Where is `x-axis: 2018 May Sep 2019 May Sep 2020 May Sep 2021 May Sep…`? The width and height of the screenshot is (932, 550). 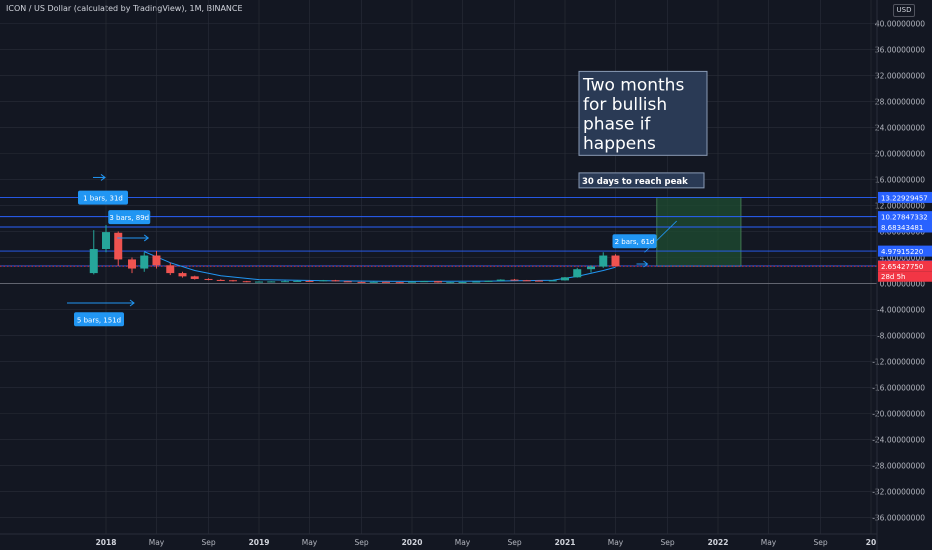
x-axis: 2018 May Sep 2019 May Sep 2020 May Sep 2021 May Sep… is located at coordinates (438, 540).